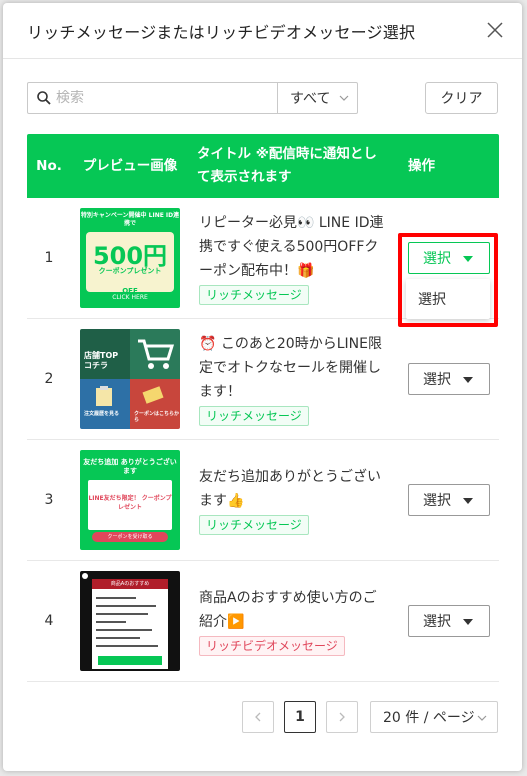  I want to click on modal-title: リッチメッセージまたはリッチビデオメッセージ選択, so click(221, 32).